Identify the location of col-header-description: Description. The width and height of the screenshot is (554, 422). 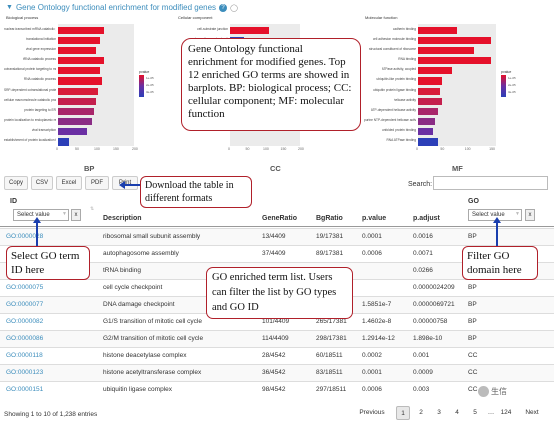
(122, 218).